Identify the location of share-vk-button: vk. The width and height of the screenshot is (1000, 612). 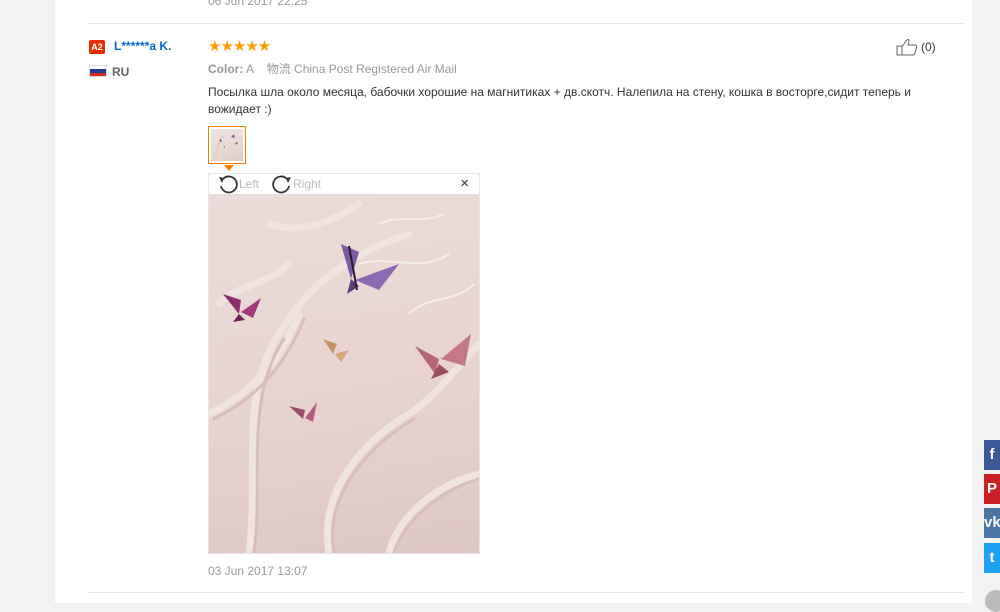
(992, 523).